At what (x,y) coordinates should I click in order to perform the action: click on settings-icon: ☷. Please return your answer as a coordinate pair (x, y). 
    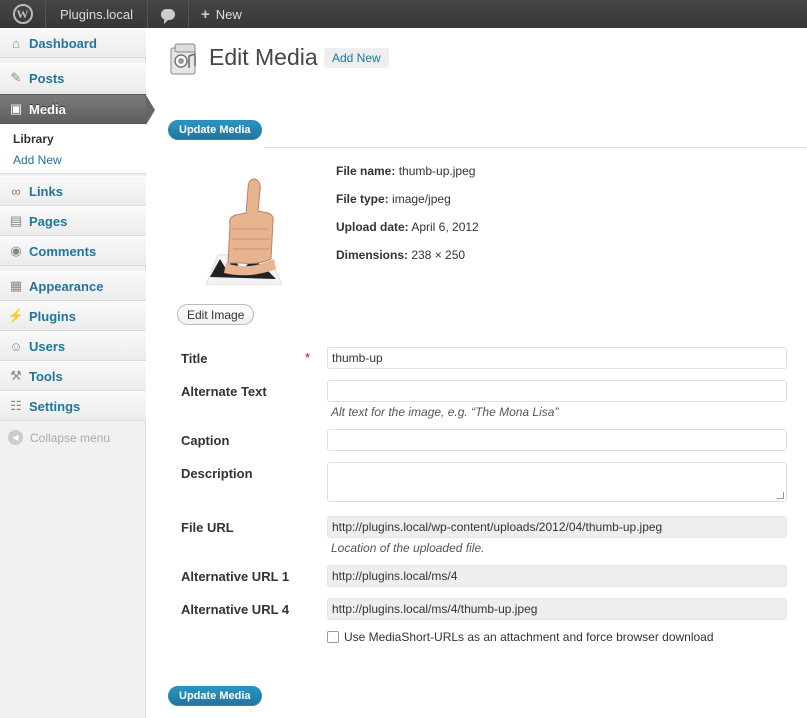
    Looking at the image, I should click on (16, 405).